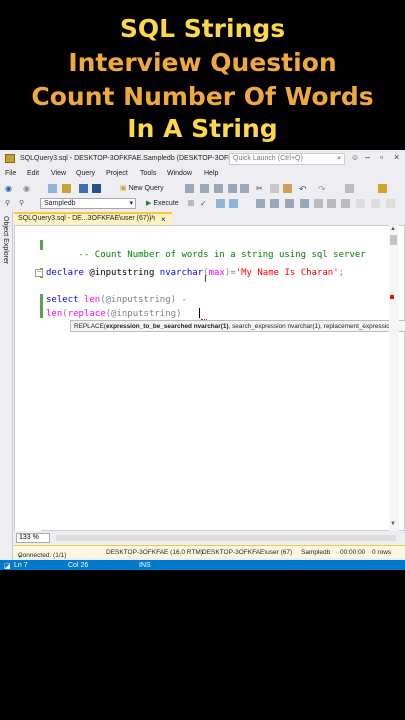 The image size is (405, 720). Describe the element at coordinates (143, 314) in the screenshot. I see `replace-args: (@inputstring)` at that location.